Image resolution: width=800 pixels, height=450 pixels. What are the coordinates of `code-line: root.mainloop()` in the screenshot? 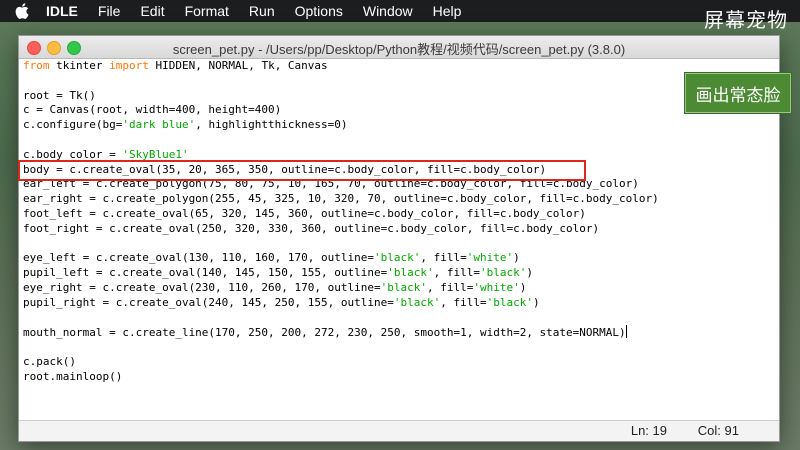 It's located at (401, 377).